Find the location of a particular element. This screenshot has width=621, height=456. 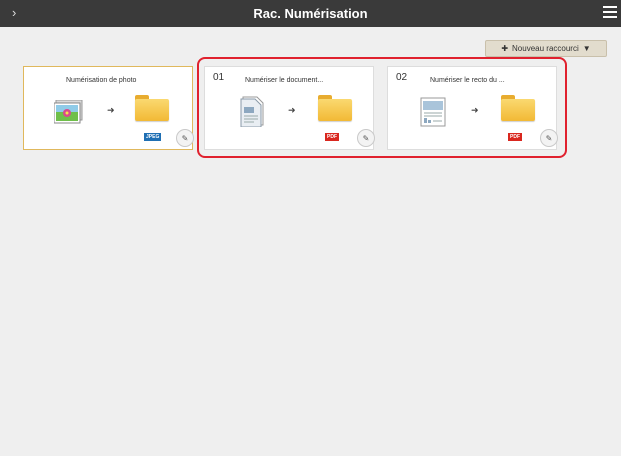

title-bar: › Rac. Numérisation is located at coordinates (310, 13).